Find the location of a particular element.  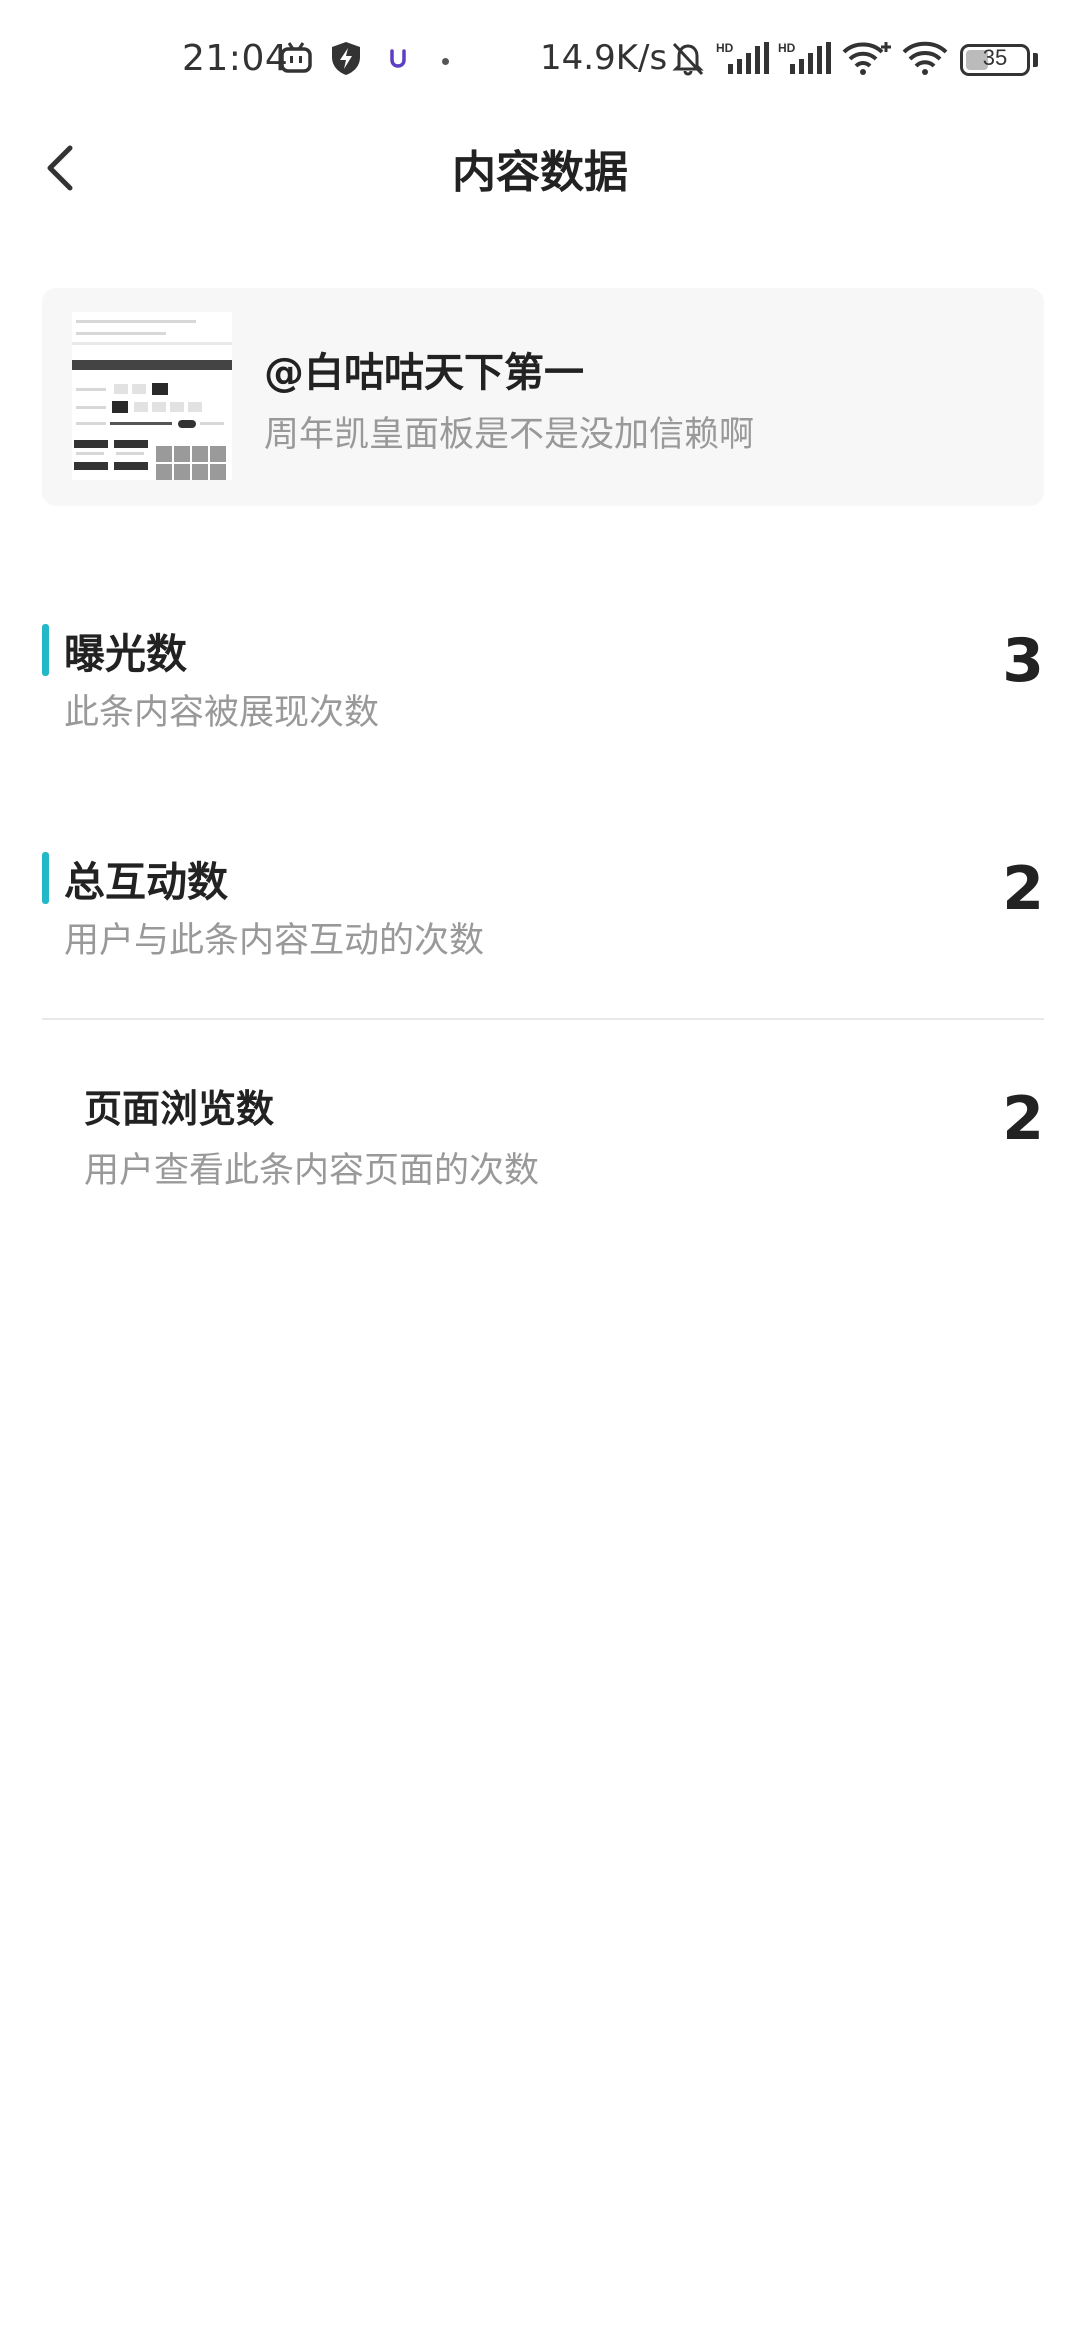

metric-description: 用户查看此条内容页面的次数 is located at coordinates (312, 1171).